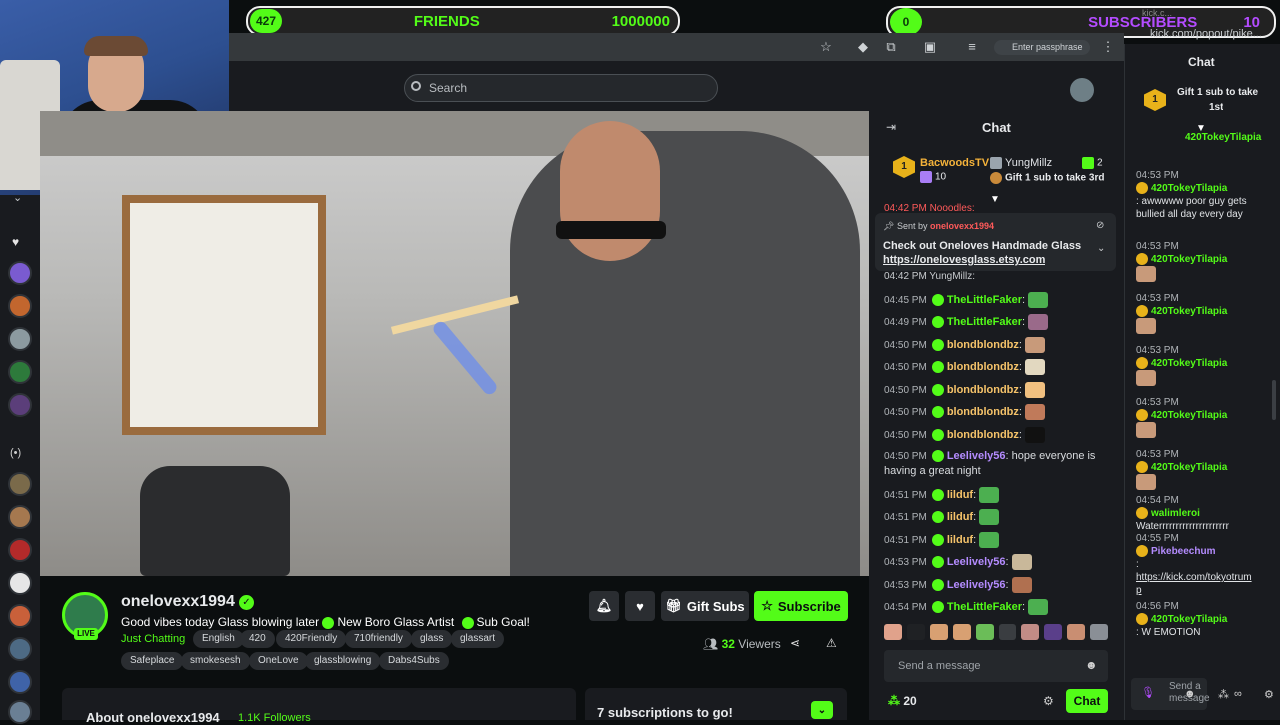 This screenshot has height=725, width=1280. I want to click on tag-chip: 710friendly, so click(378, 639).